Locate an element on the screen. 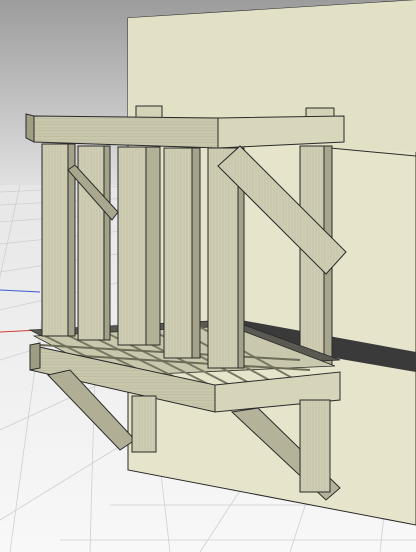 The height and width of the screenshot is (552, 416). top-rail-side is located at coordinates (281, 132).